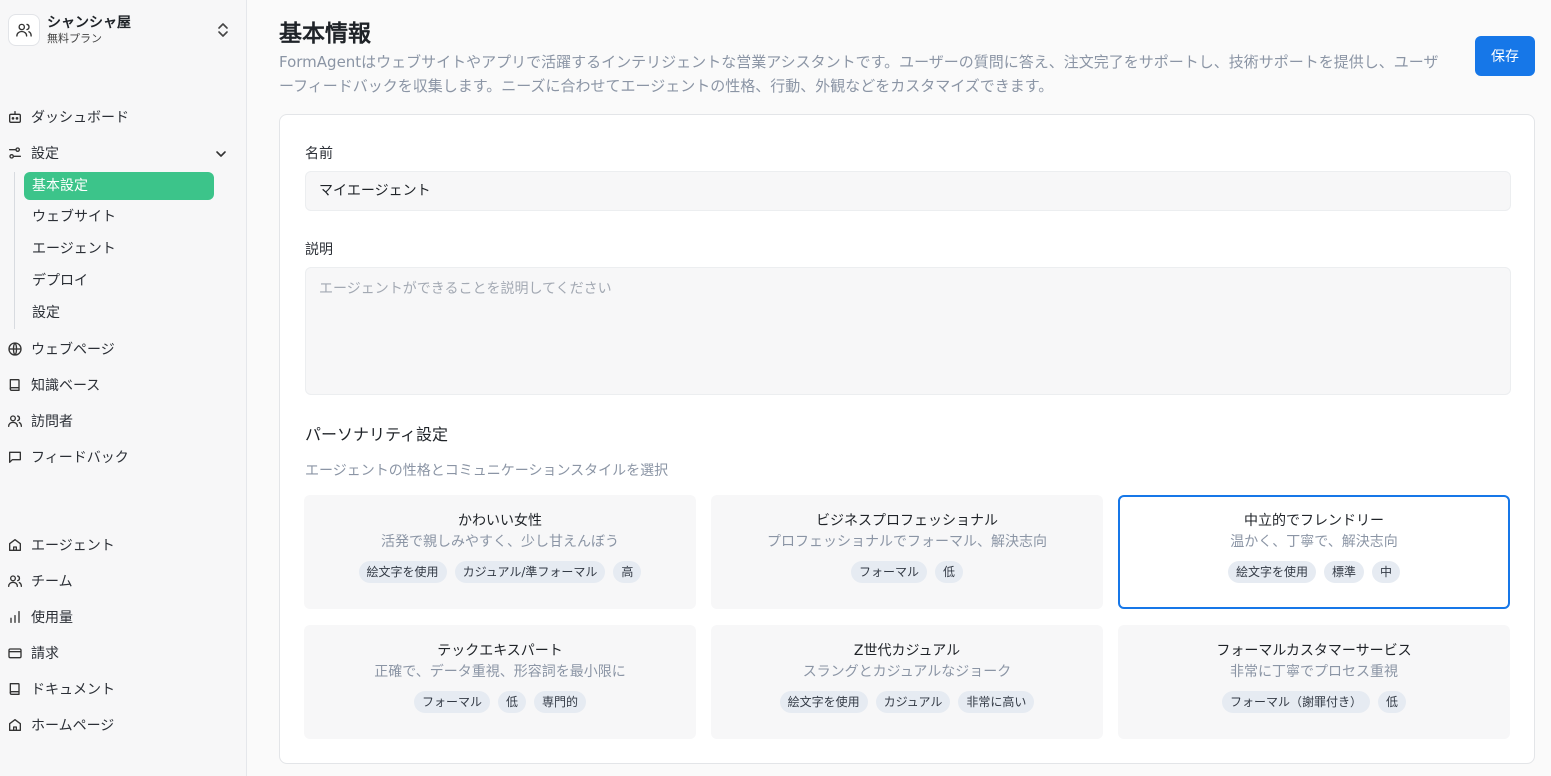 This screenshot has height=776, width=1551. Describe the element at coordinates (319, 250) in the screenshot. I see `description-label: 説明` at that location.